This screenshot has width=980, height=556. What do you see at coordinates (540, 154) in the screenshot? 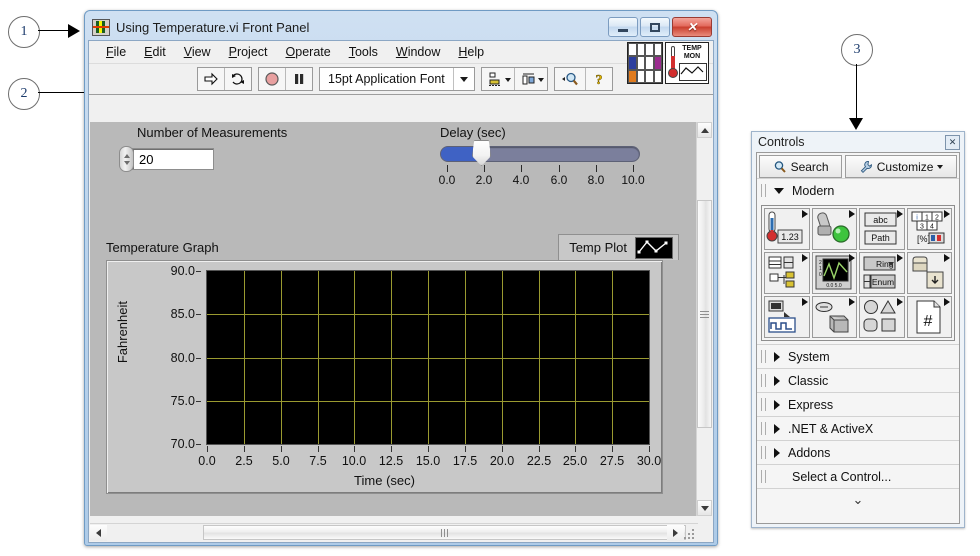
I see `delay-slider-track` at bounding box center [540, 154].